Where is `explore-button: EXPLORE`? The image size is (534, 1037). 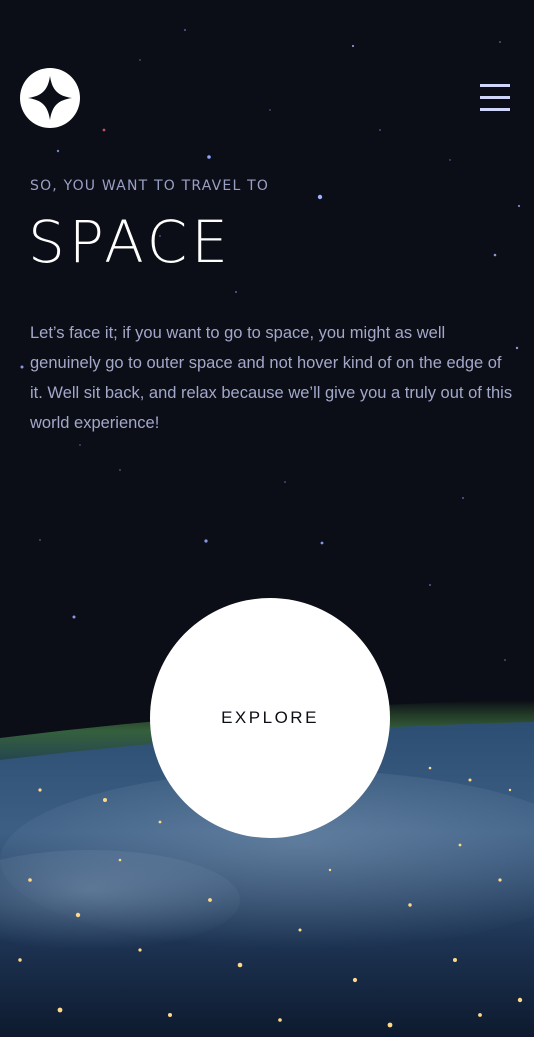
explore-button: EXPLORE is located at coordinates (270, 718).